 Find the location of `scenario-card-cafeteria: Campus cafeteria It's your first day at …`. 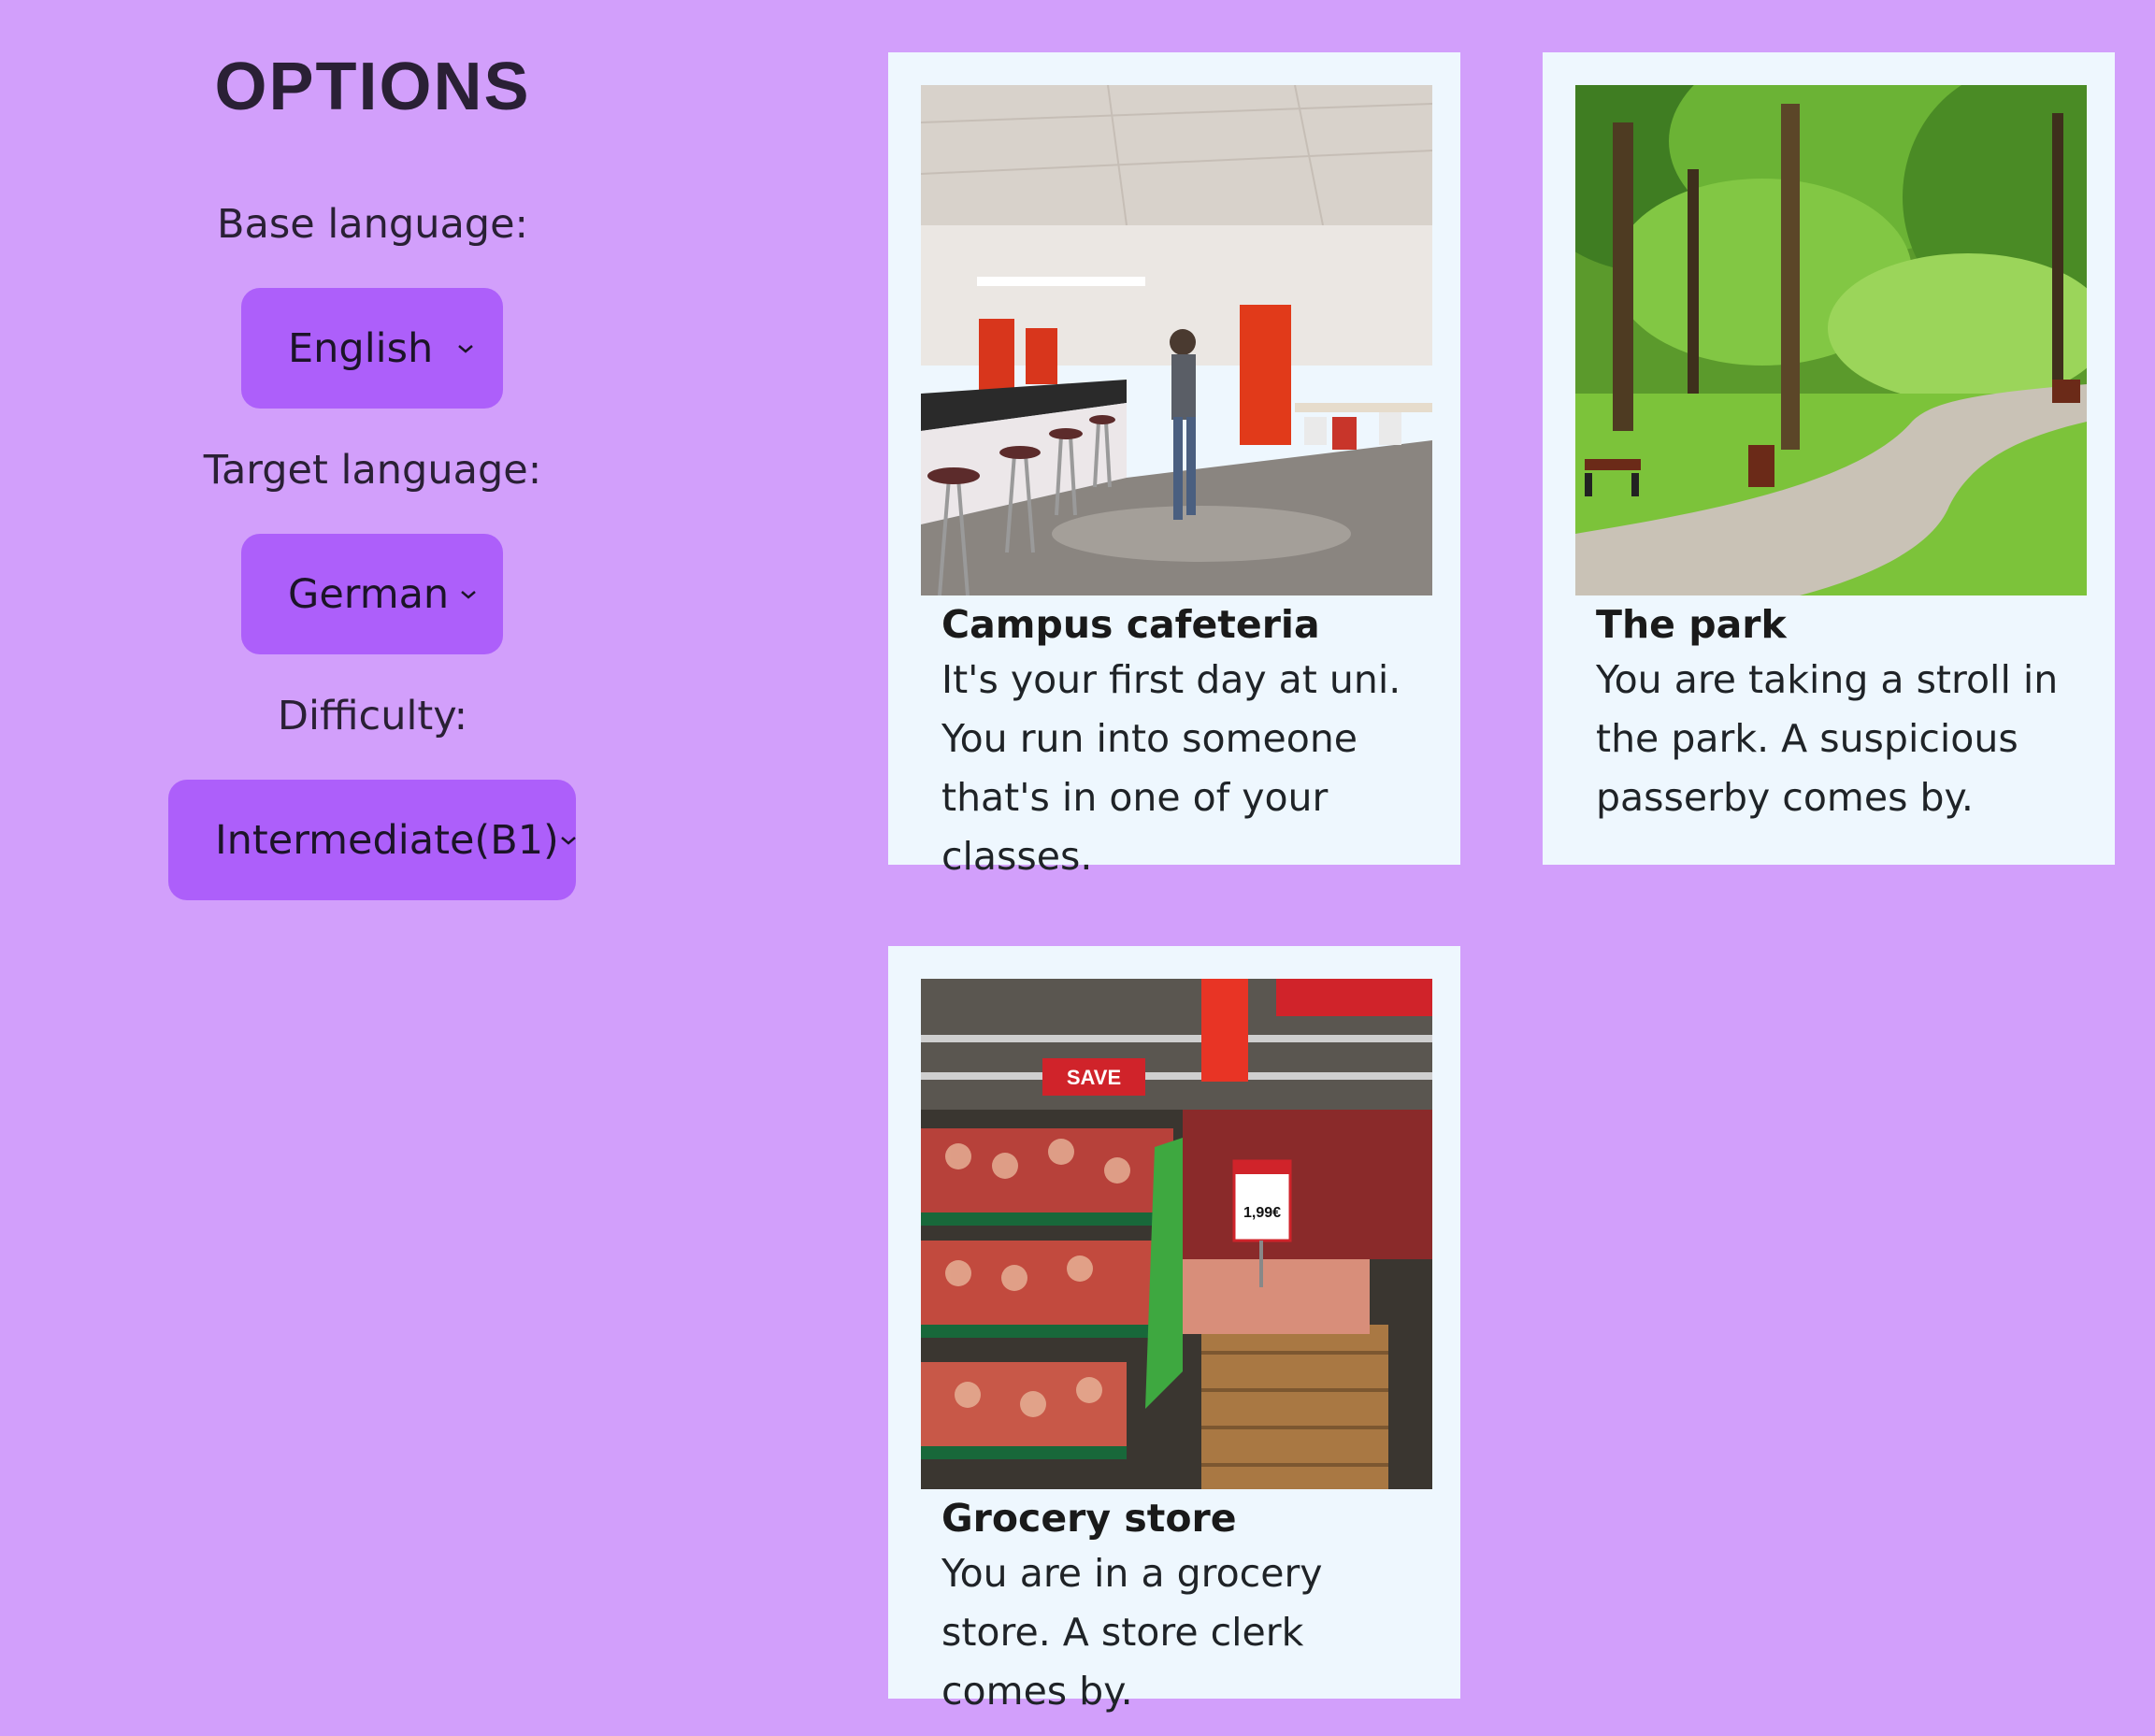

scenario-card-cafeteria: Campus cafeteria It's your first day at … is located at coordinates (1174, 465).